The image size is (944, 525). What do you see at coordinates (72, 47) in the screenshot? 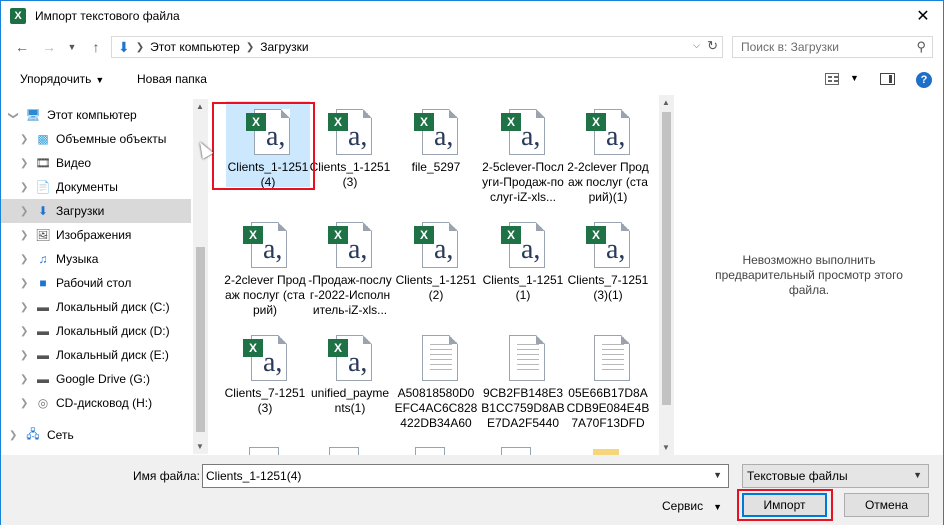
I see `recent-locations-chevron-icon: ▼` at bounding box center [72, 47].